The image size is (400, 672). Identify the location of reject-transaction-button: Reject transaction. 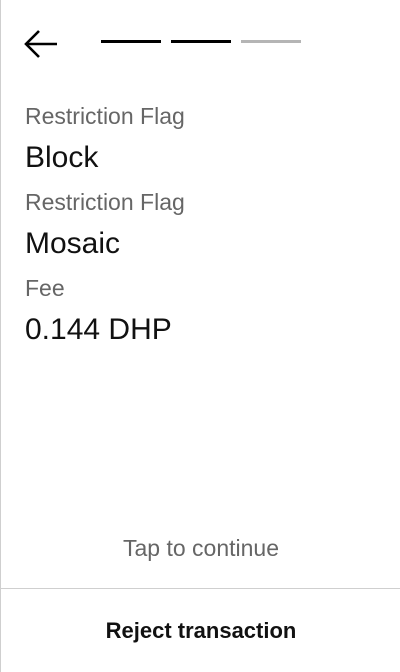
(200, 630).